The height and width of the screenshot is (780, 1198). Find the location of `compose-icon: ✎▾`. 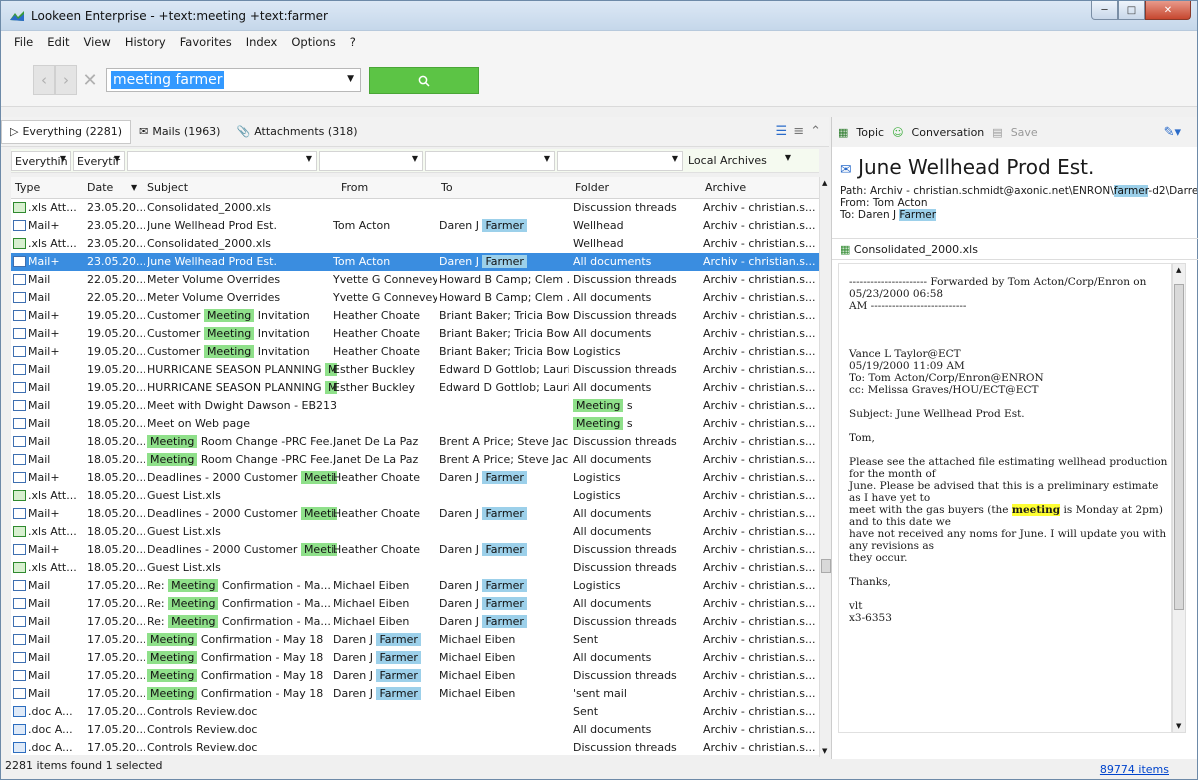

compose-icon: ✎▾ is located at coordinates (1172, 132).